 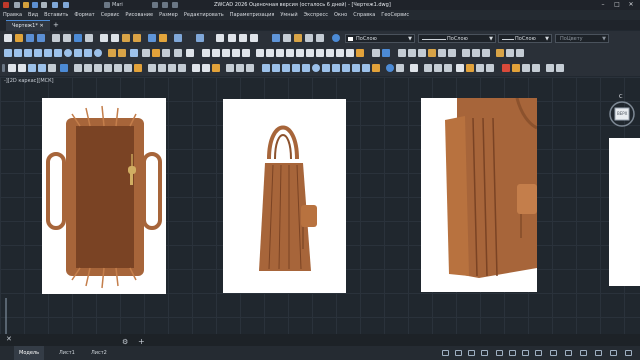 I want to click on zoom-previous-icon, so click(x=254, y=38).